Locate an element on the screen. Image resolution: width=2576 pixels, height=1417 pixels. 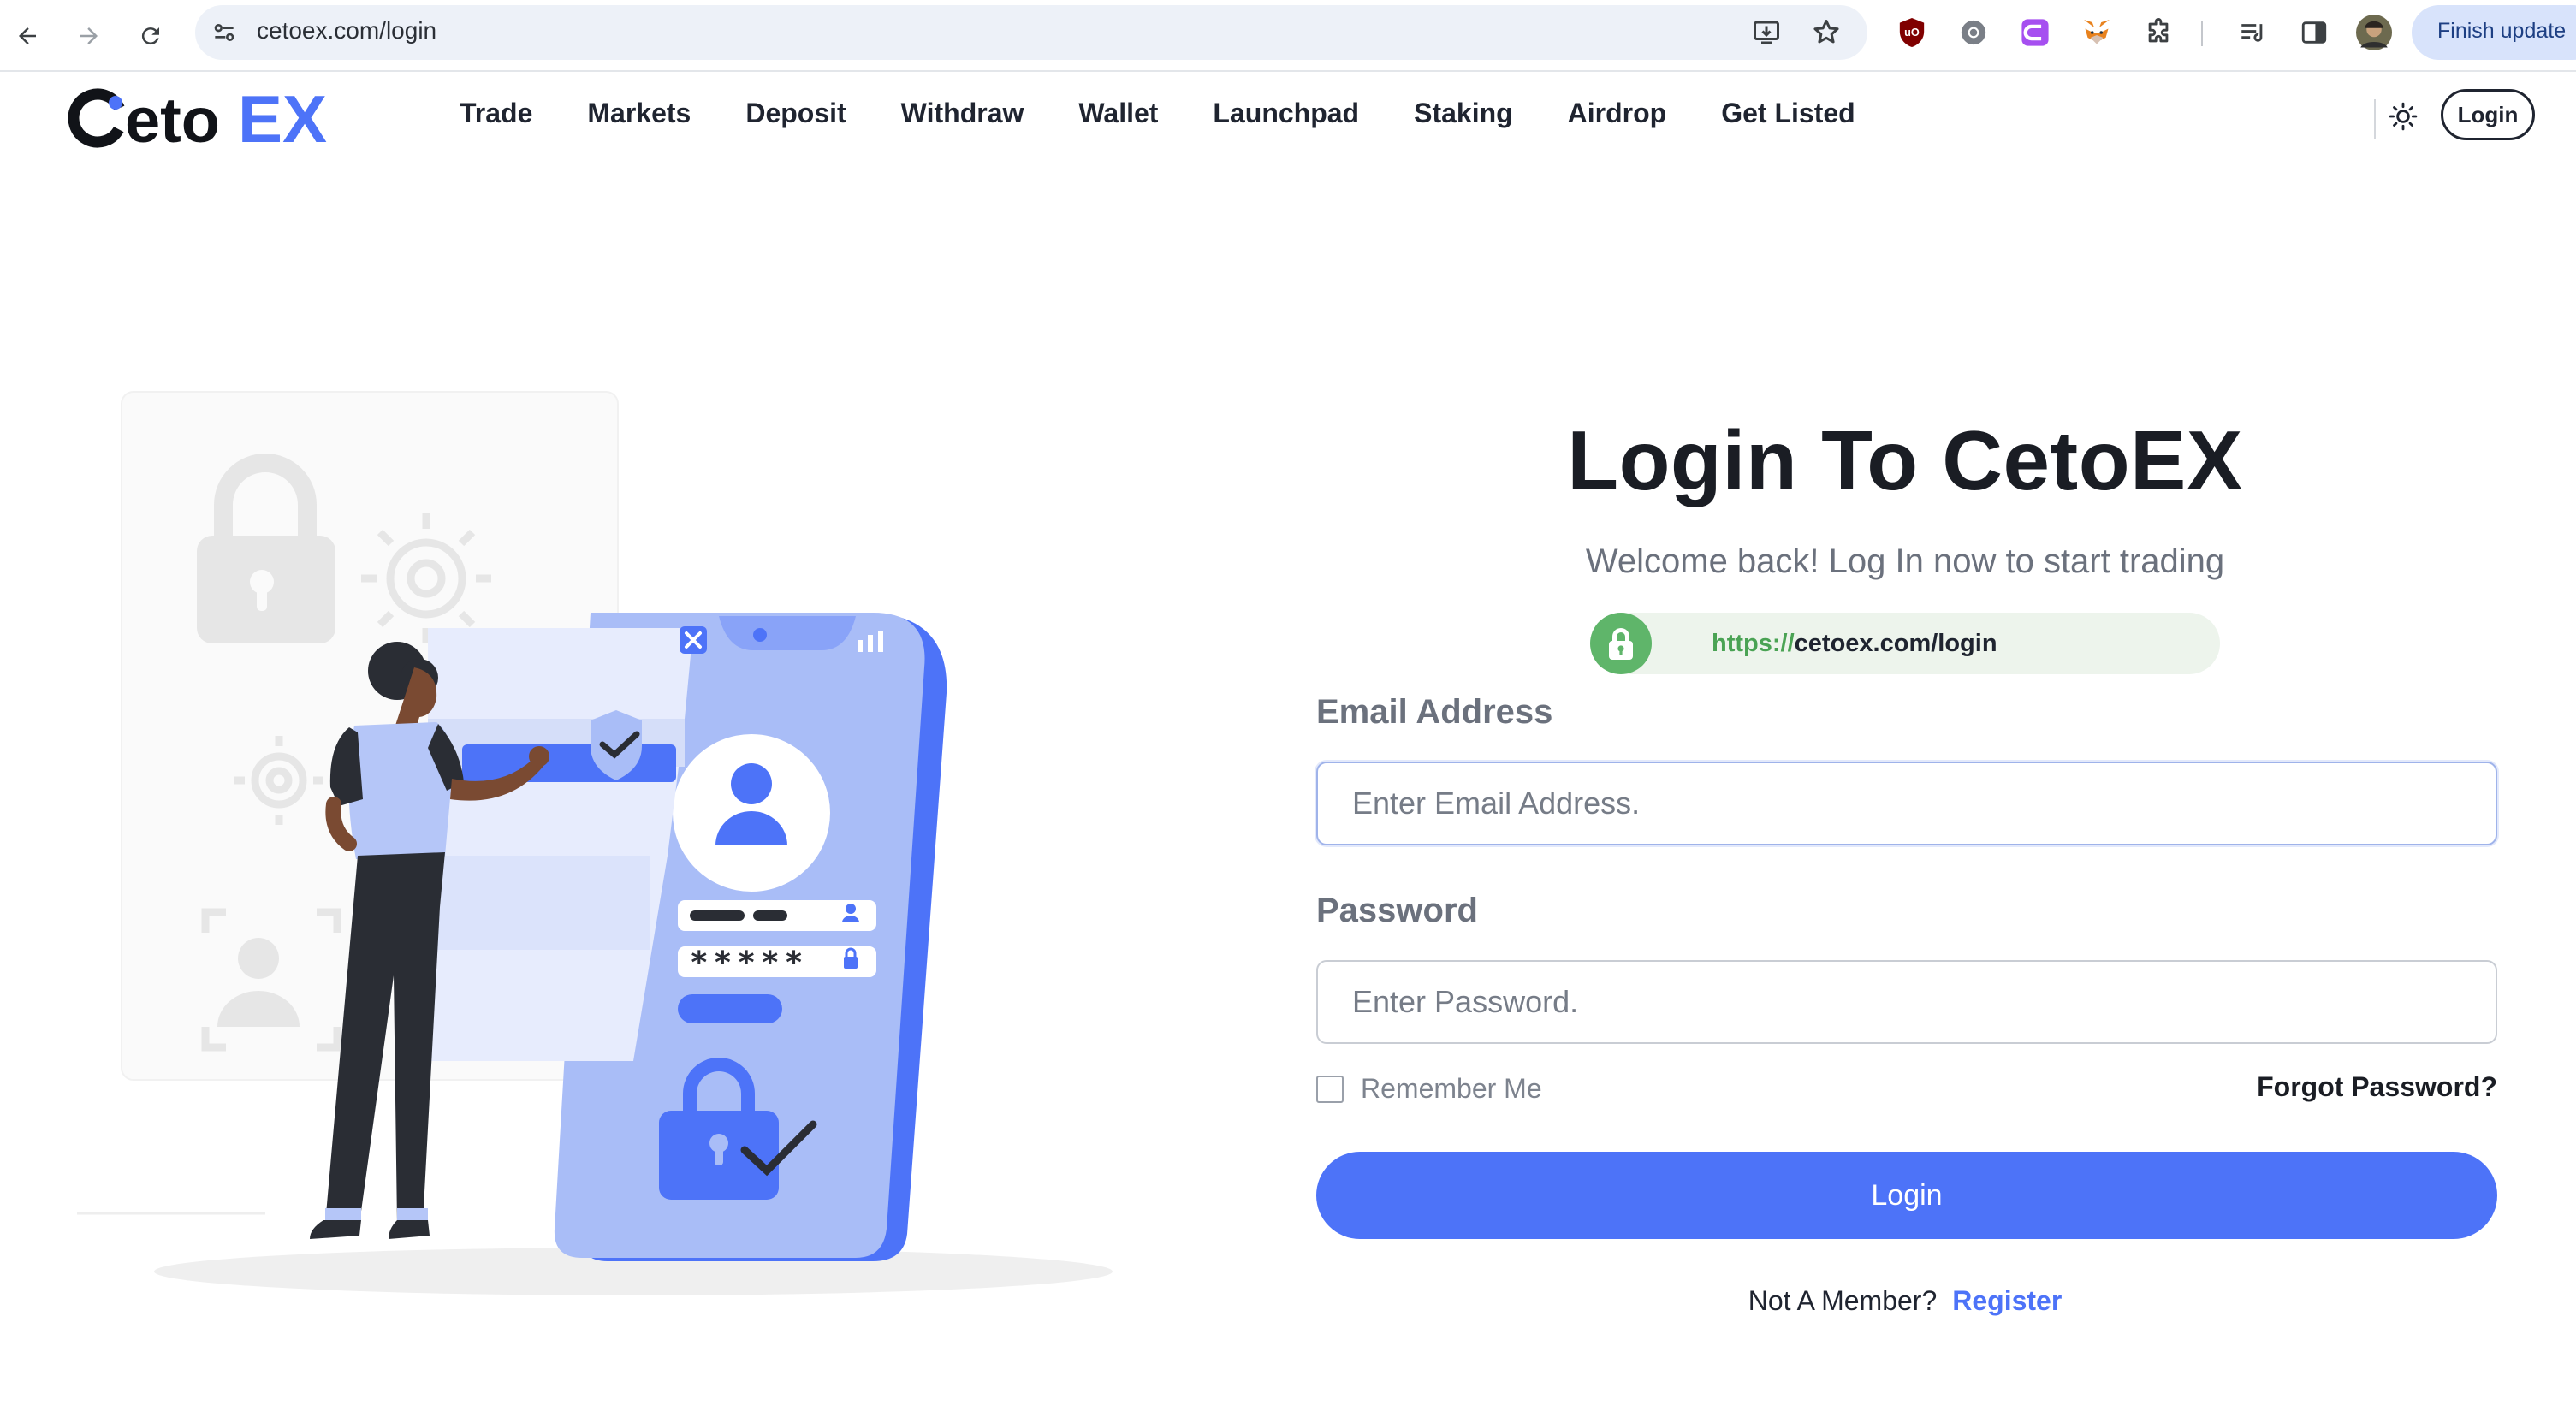
back-arrow-icon is located at coordinates (27, 35).